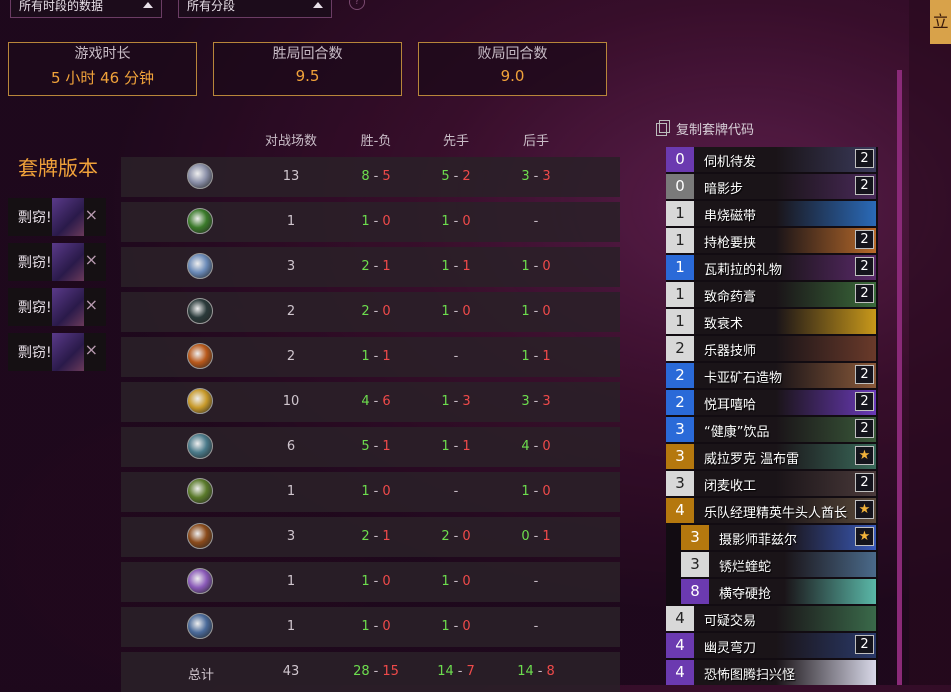 The image size is (951, 692). I want to click on table-row: 13 8-5 5-2 3-3, so click(370, 177).